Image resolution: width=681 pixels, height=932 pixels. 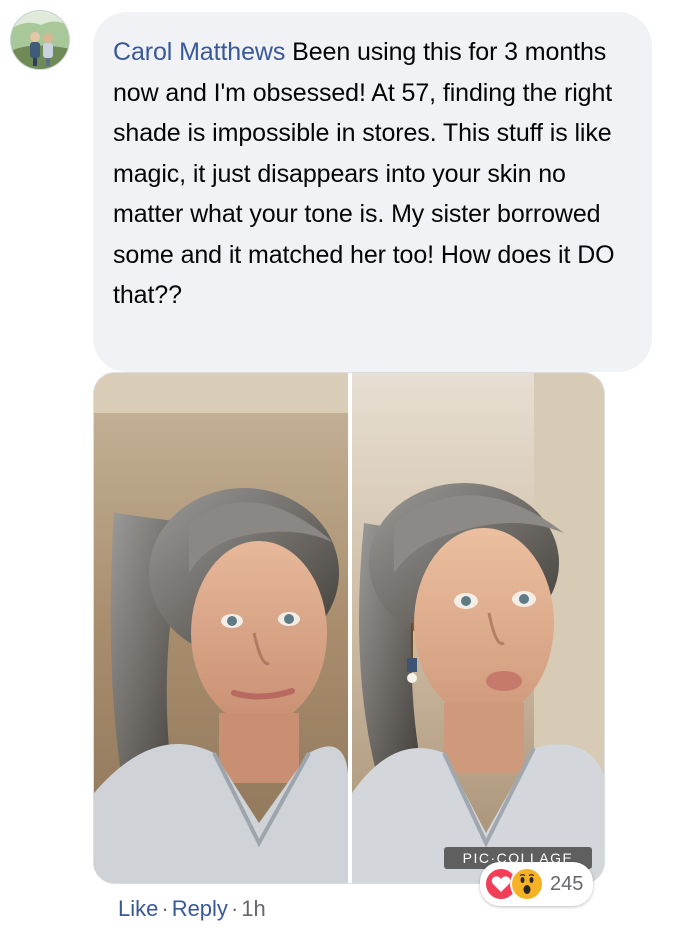 I want to click on avatar-photo, so click(x=40, y=40).